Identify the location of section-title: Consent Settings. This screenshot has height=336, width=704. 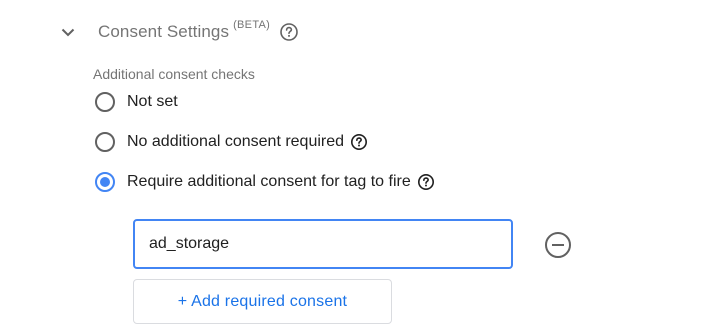
(164, 31).